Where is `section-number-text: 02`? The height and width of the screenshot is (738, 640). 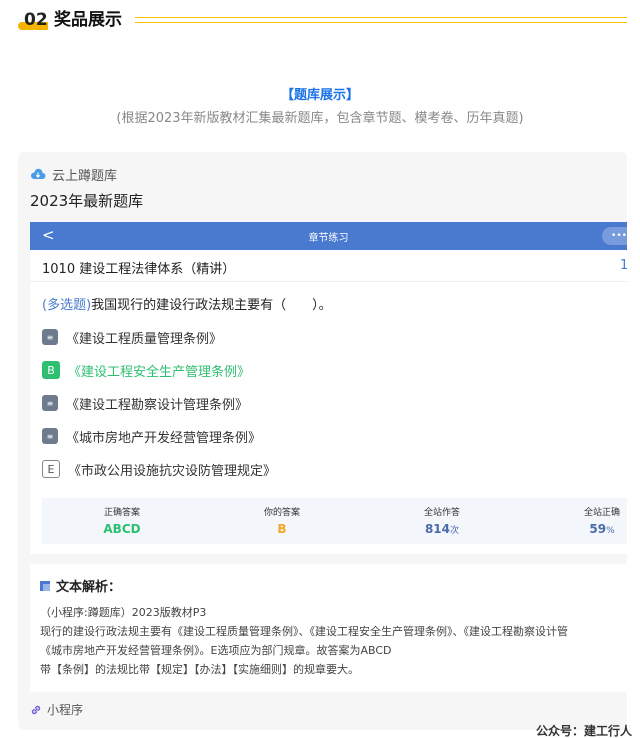 section-number-text: 02 is located at coordinates (36, 20).